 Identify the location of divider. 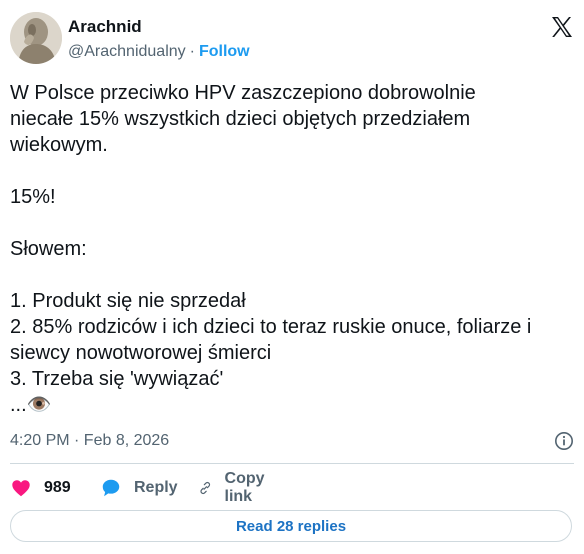
(292, 463).